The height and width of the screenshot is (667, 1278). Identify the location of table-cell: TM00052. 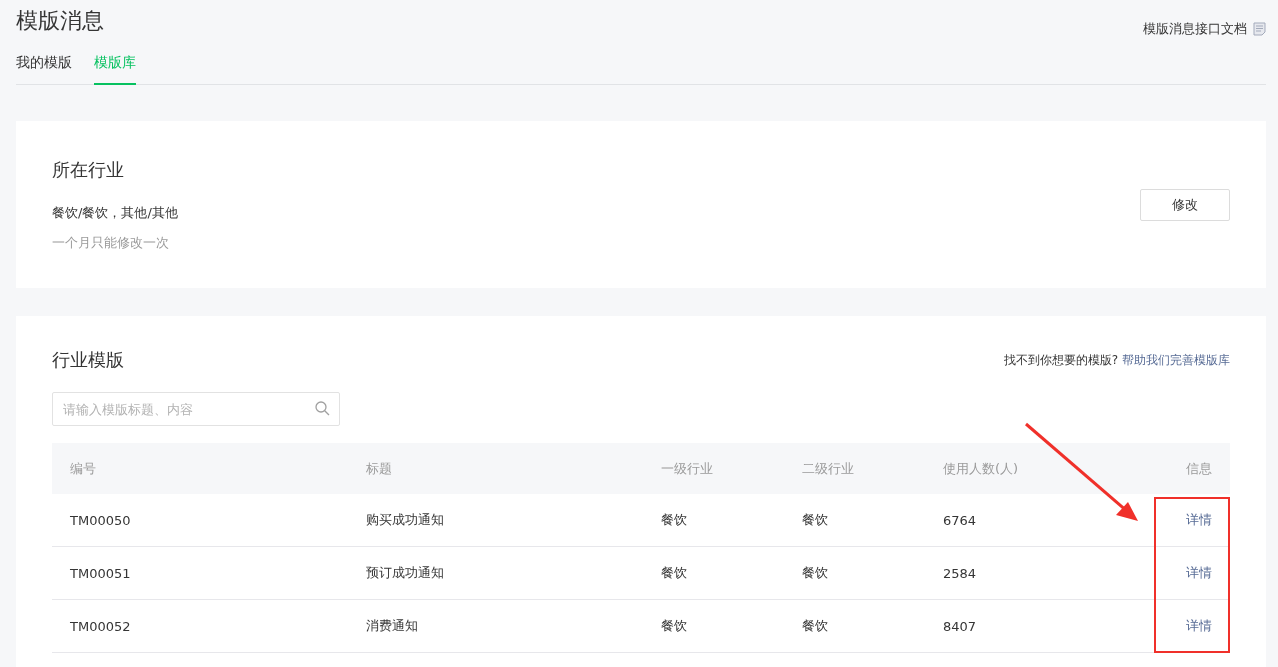
(100, 626).